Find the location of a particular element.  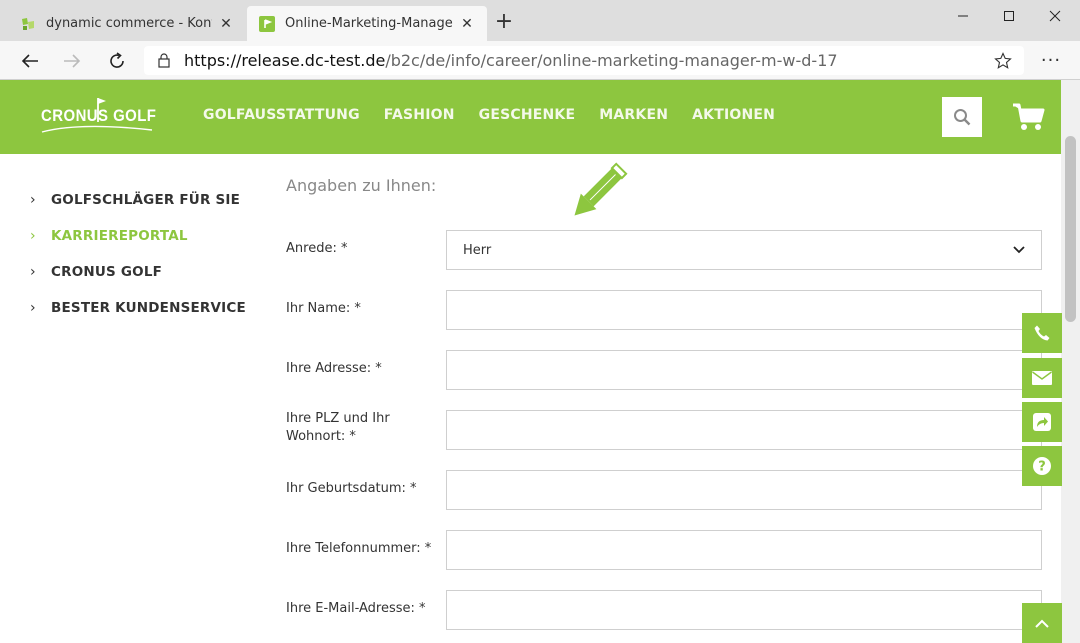

nav-fashion: FASHION is located at coordinates (419, 115).